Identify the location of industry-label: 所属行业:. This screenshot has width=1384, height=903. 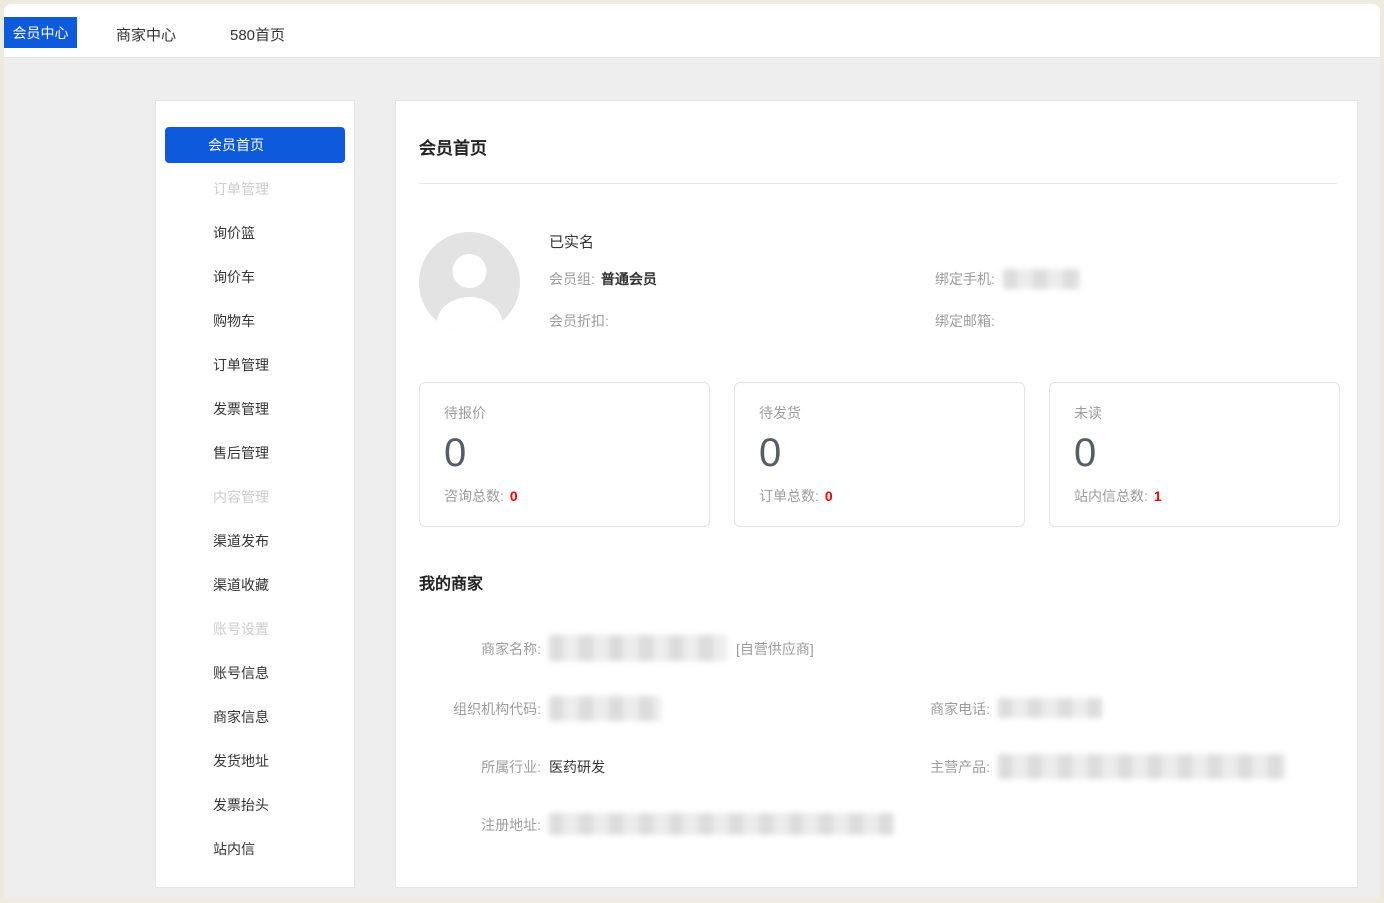
(511, 767).